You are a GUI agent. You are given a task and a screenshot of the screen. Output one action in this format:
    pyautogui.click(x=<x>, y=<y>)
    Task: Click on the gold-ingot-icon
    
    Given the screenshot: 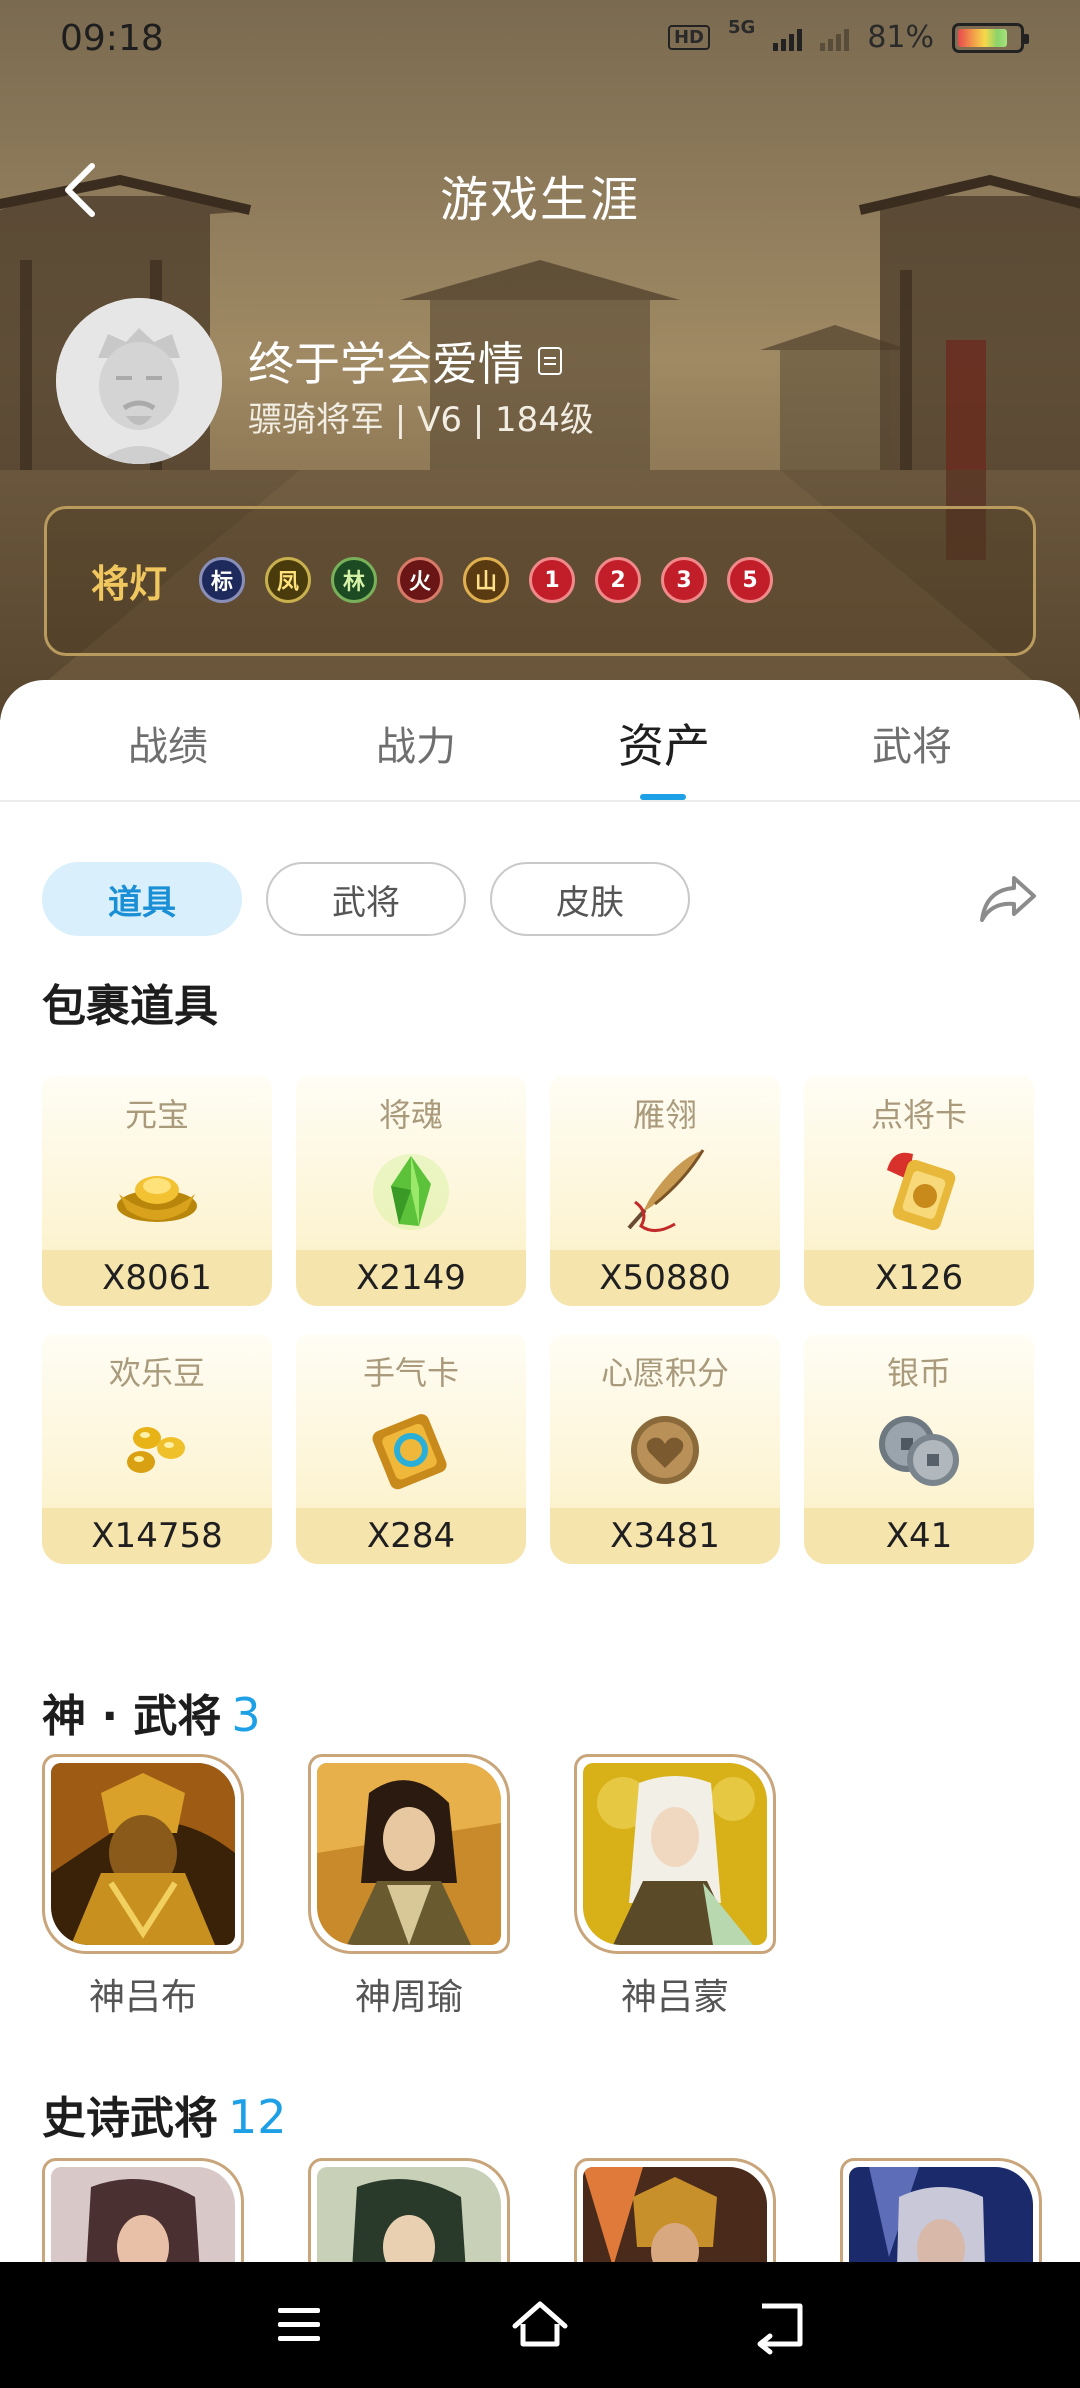 What is the action you would take?
    pyautogui.click(x=157, y=1199)
    